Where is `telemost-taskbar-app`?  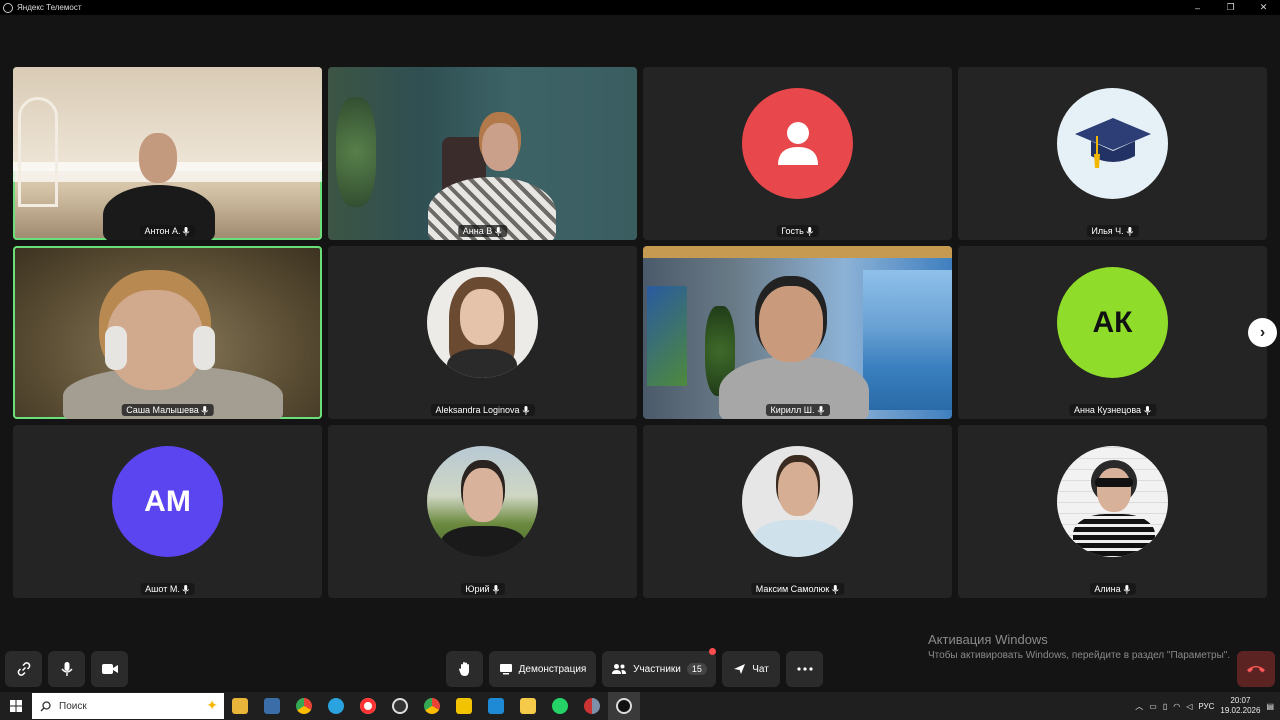
telemost-taskbar-app is located at coordinates (624, 706).